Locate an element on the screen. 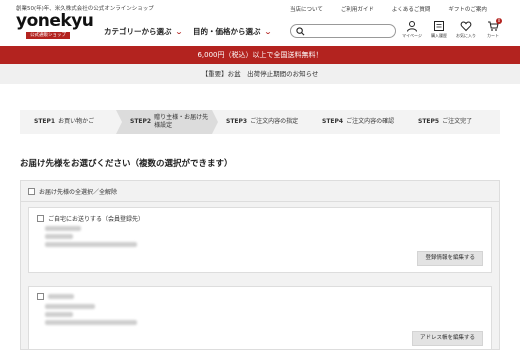  search-input is located at coordinates (343, 31).